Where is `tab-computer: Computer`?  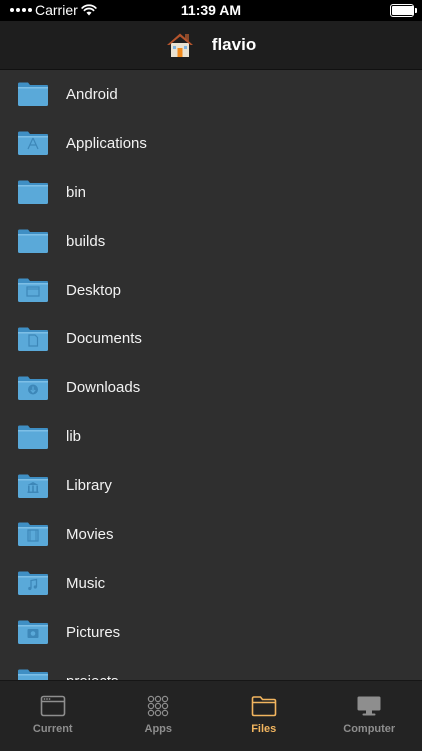
tab-computer: Computer is located at coordinates (369, 716).